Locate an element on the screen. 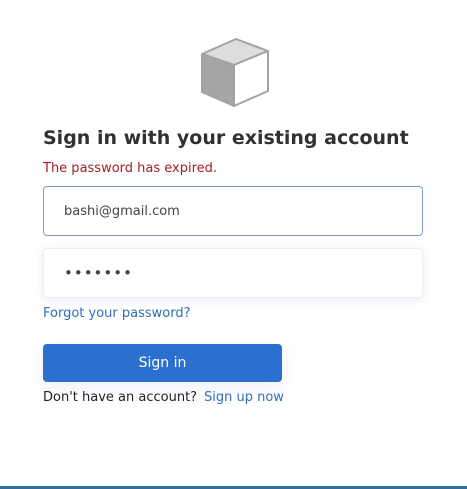 The height and width of the screenshot is (489, 467). sign-in-button: Sign in is located at coordinates (162, 363).